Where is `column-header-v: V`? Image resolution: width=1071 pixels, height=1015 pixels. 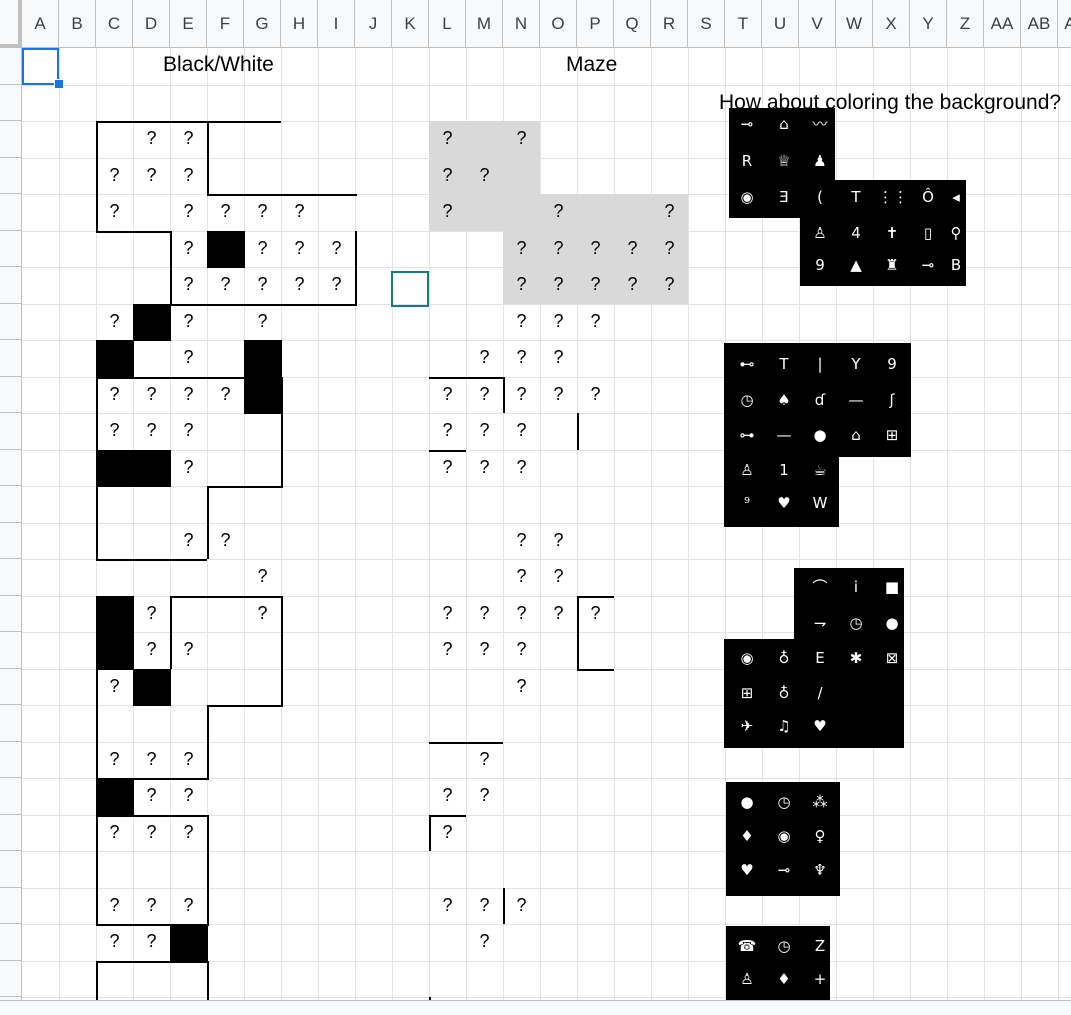 column-header-v: V is located at coordinates (817, 24).